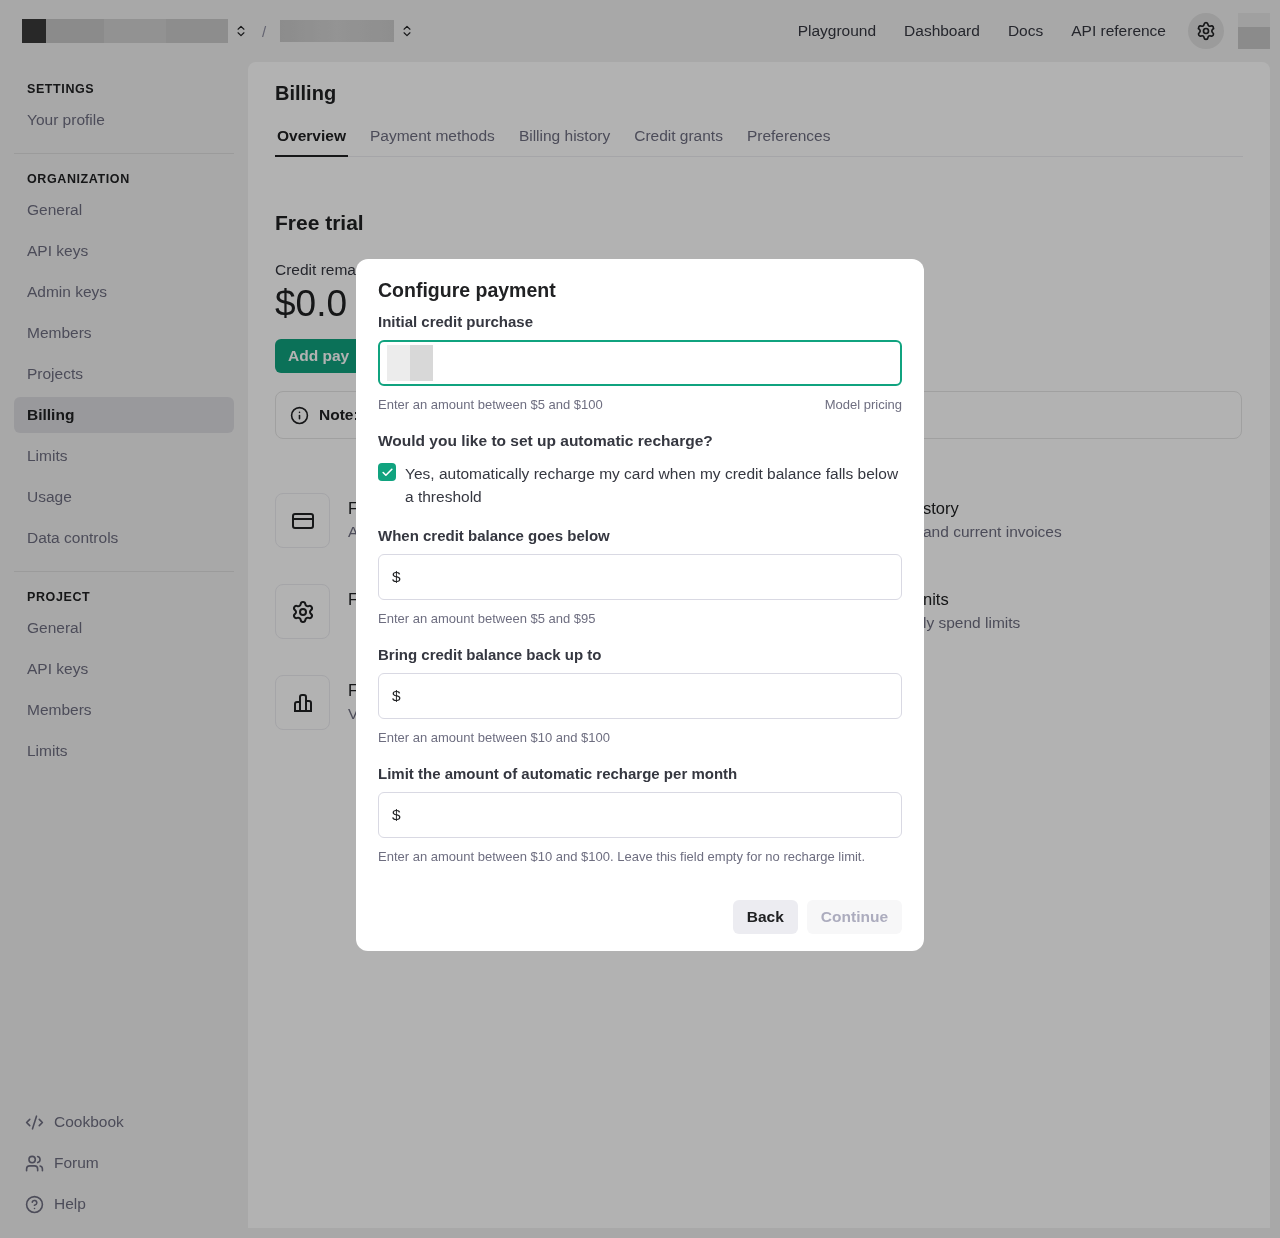  I want to click on credit-amount-field, so click(640, 363).